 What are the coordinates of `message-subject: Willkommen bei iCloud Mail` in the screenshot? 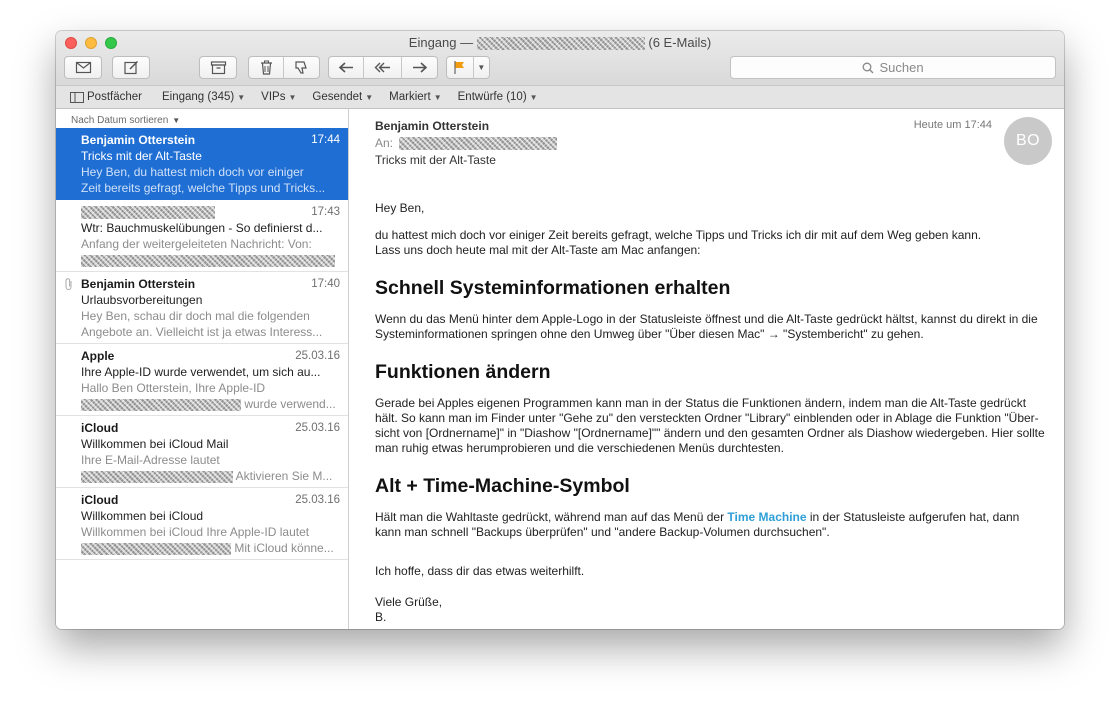 It's located at (155, 444).